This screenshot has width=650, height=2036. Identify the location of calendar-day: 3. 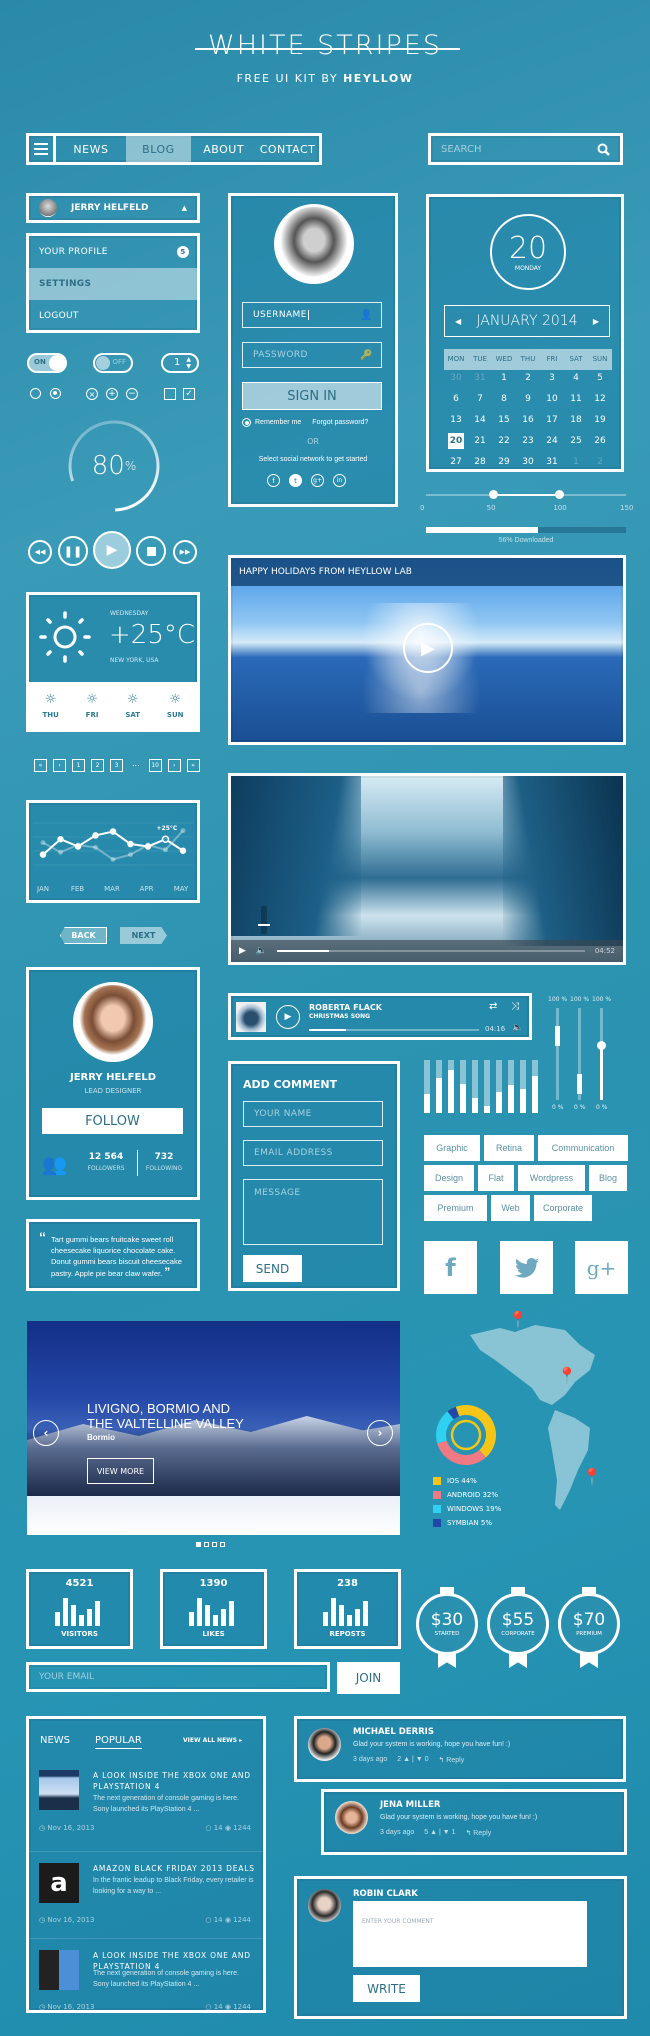
(552, 378).